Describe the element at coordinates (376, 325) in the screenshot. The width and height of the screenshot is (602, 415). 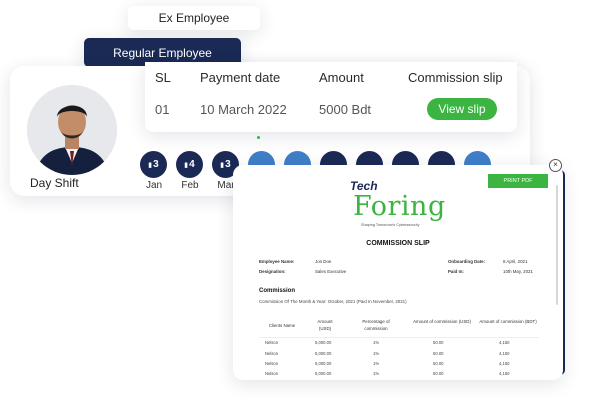
I see `column-header-percentage: Percentage of commission` at that location.